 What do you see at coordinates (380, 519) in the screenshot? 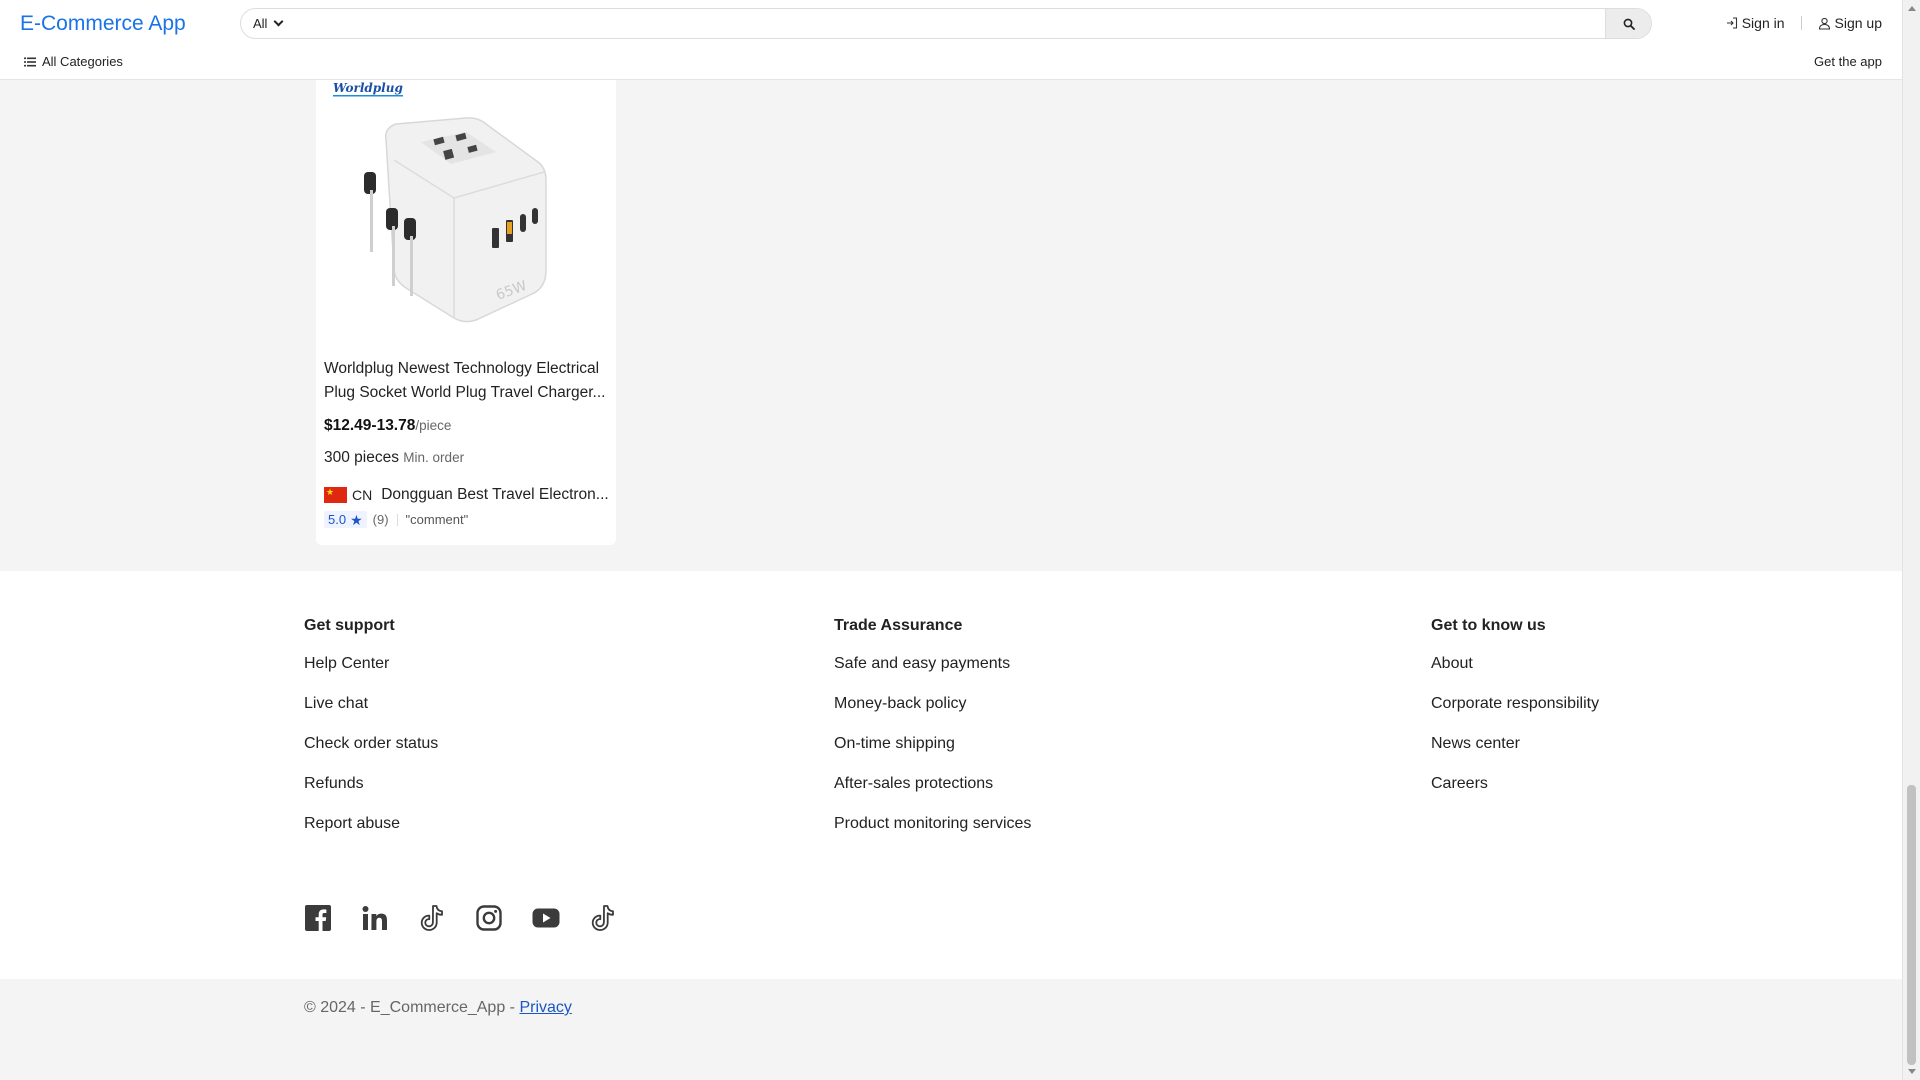
I see `review-count: (9)` at bounding box center [380, 519].